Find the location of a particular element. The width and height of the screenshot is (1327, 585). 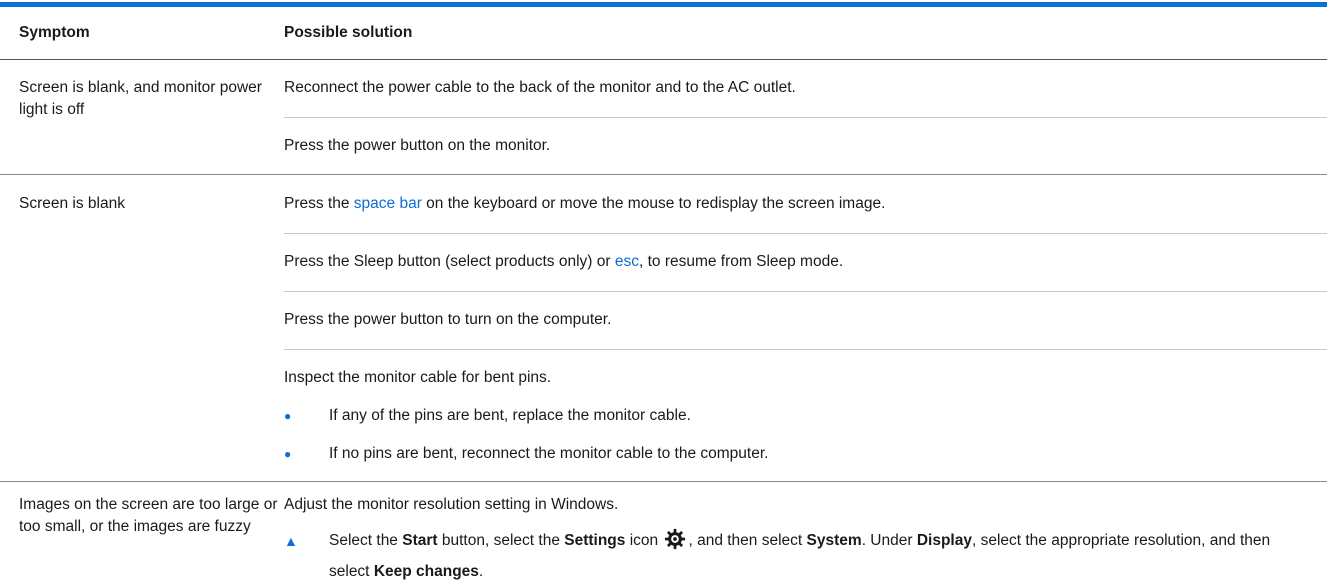

settings-label: Settings is located at coordinates (594, 540).